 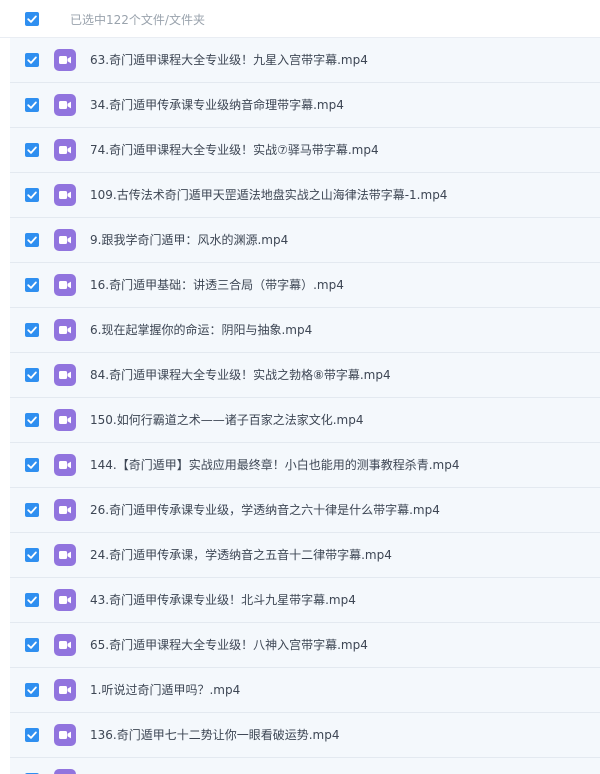 I want to click on file-row: 34.奇门遁甲传承课专业级纳音命理带字幕.mp4, so click(x=305, y=105).